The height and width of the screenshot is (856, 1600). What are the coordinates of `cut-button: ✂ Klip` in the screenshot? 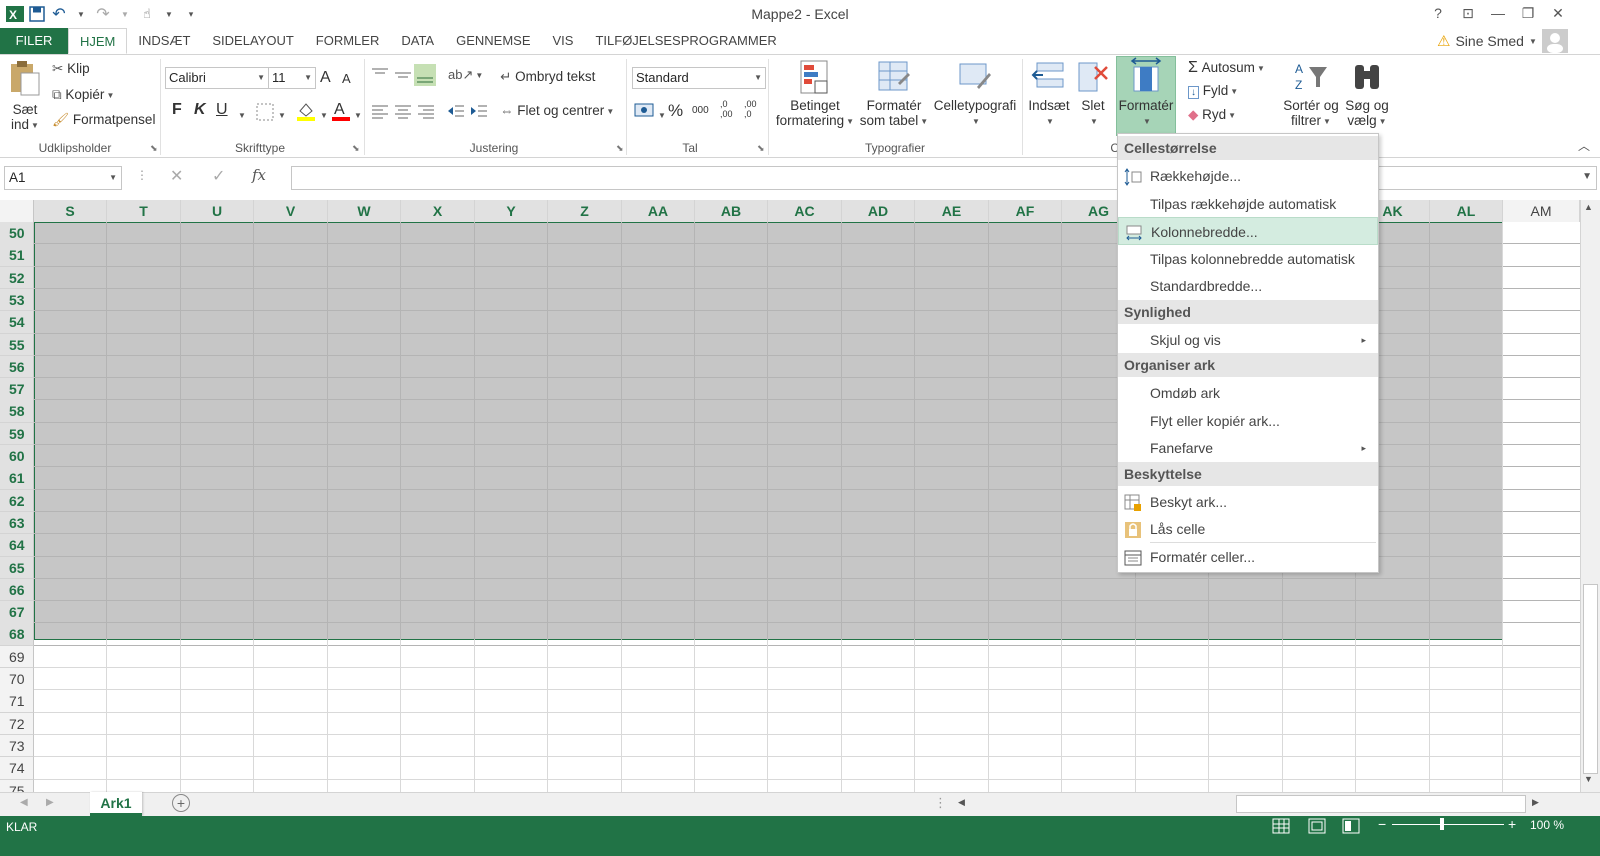 It's located at (71, 69).